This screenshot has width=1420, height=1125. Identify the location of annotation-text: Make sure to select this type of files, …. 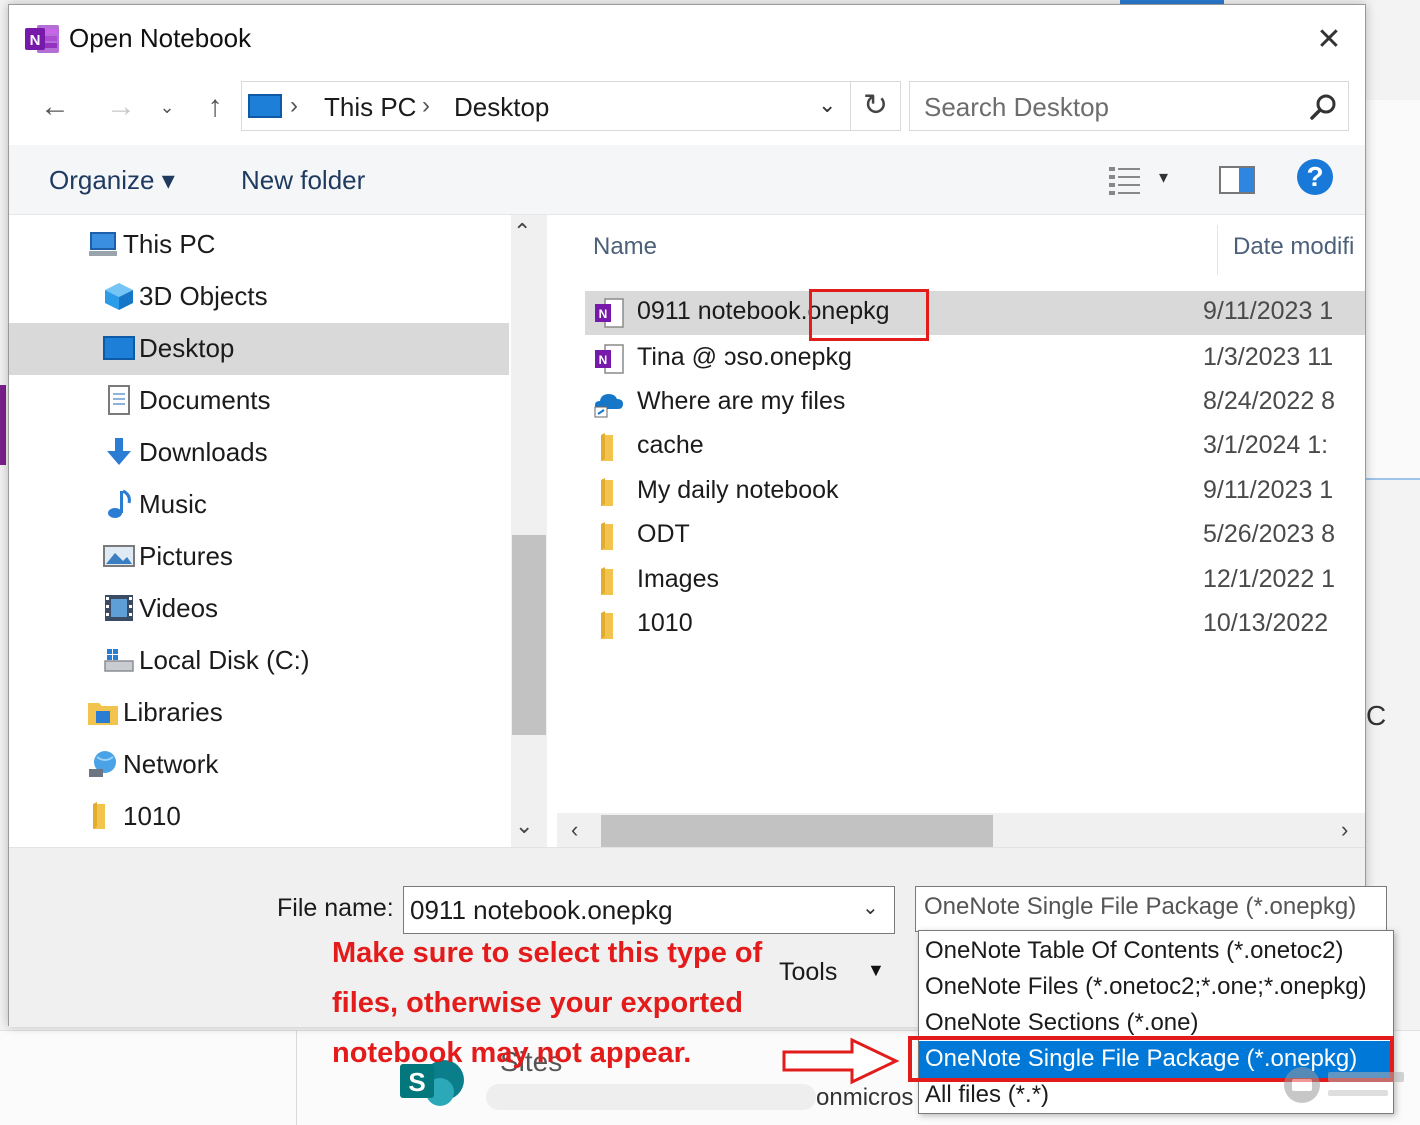
(547, 1003).